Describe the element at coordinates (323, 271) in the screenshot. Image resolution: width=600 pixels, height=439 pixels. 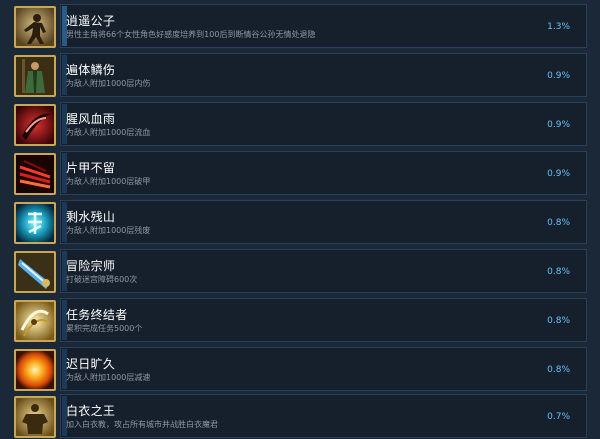
I see `achievement-panel: 冒险宗师 打破迷宫障碍600次 0.8%` at that location.